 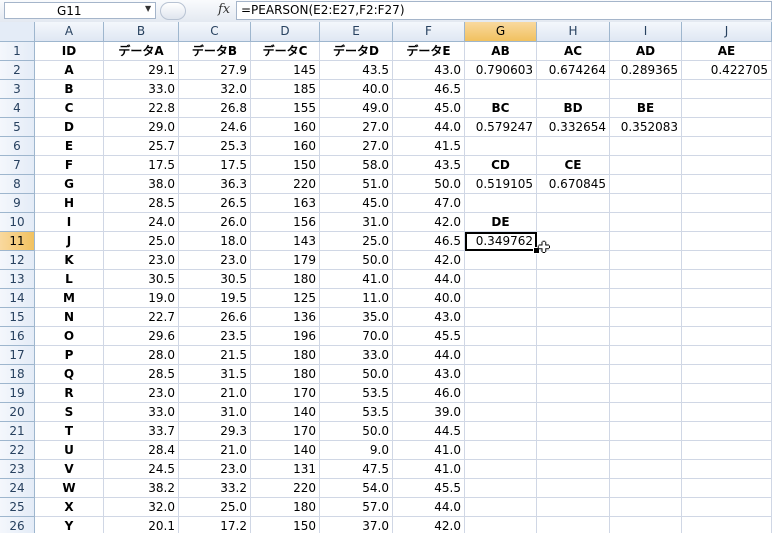 What do you see at coordinates (69, 260) in the screenshot?
I see `cell-a12: K` at bounding box center [69, 260].